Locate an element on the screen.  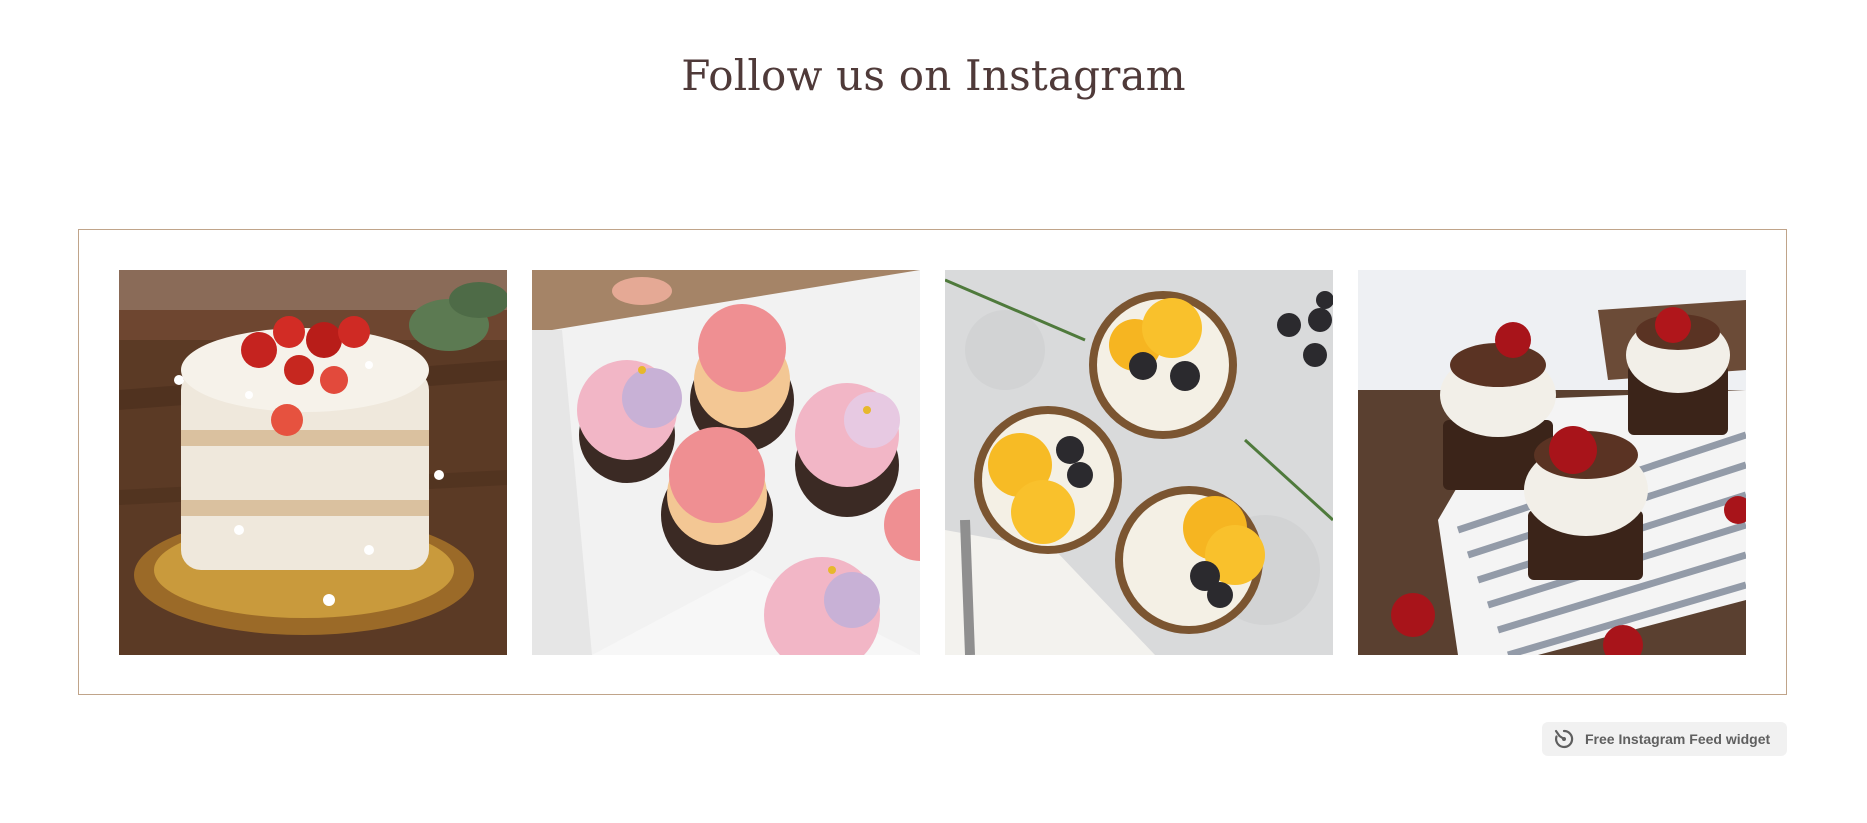
post-image-naked-cake is located at coordinates (313, 462).